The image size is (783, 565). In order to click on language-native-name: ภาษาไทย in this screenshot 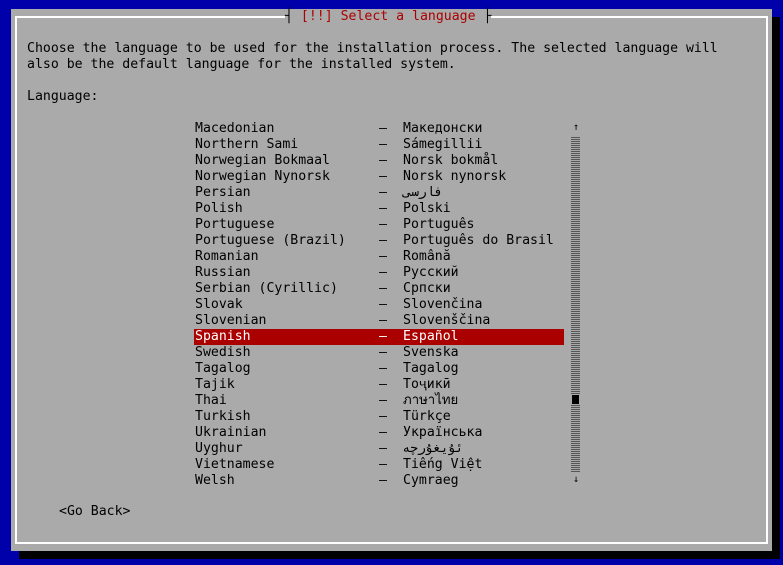, I will do `click(431, 400)`.